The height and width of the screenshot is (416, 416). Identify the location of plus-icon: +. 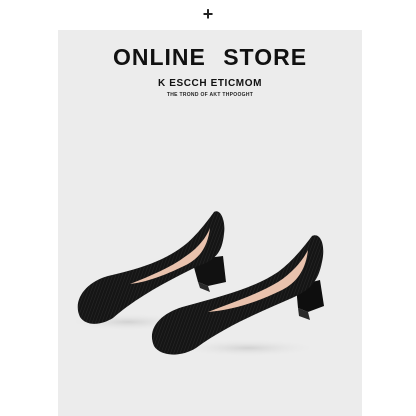
(208, 14).